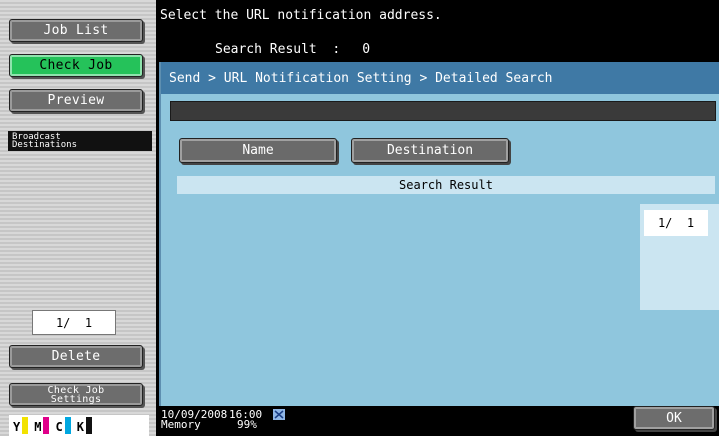 The width and height of the screenshot is (719, 436). Describe the element at coordinates (46, 425) in the screenshot. I see `toner-m-bar` at that location.